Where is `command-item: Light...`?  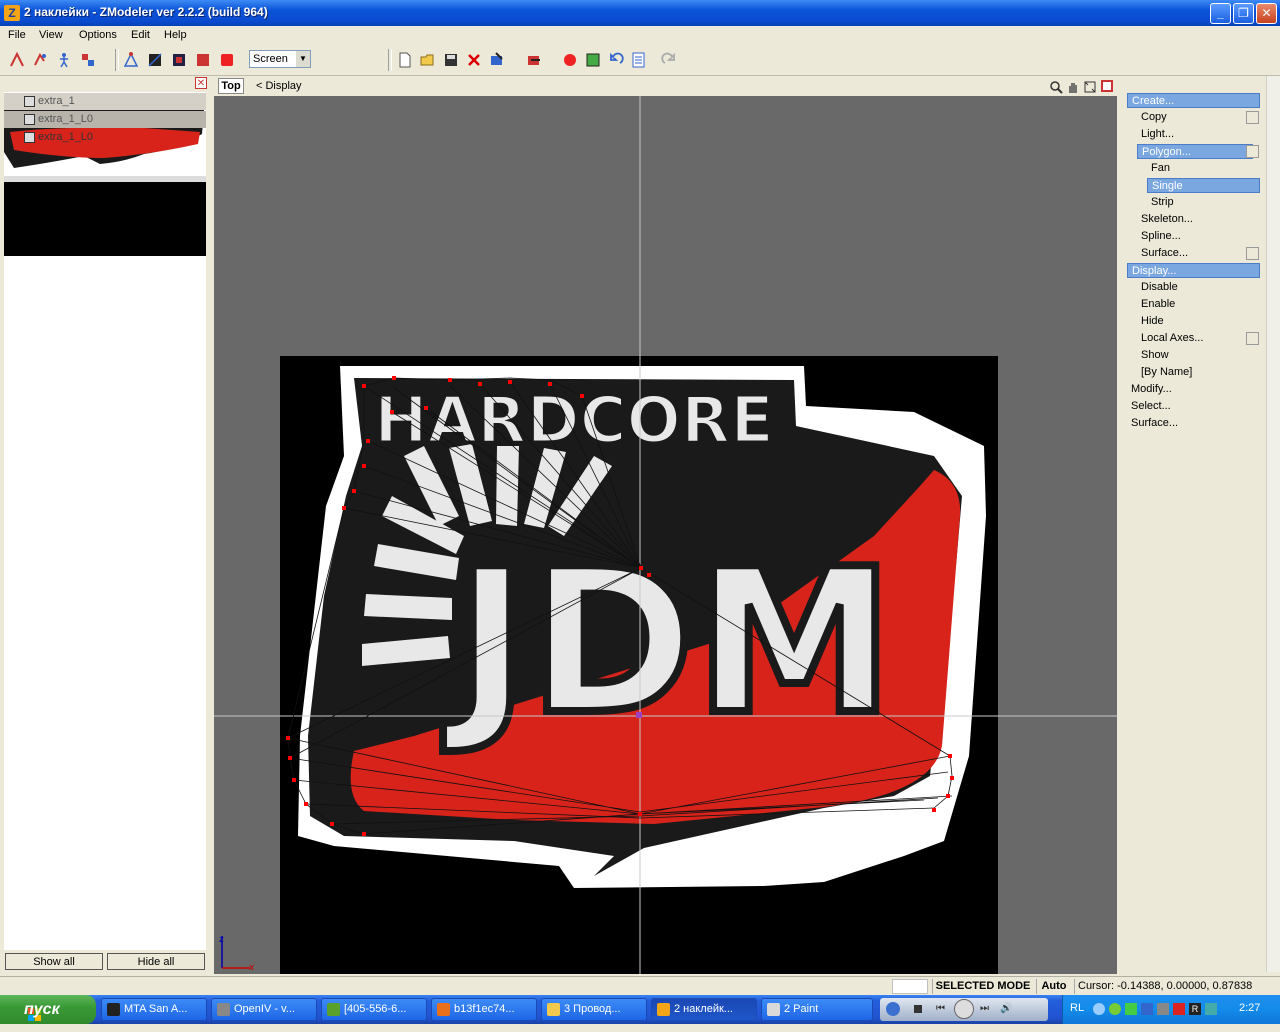
command-item: Light... is located at coordinates (1195, 134).